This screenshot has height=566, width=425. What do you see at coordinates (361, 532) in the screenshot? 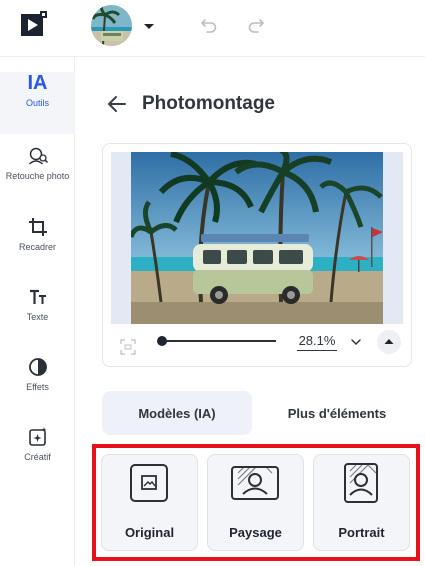
I see `option-label: Portrait` at bounding box center [361, 532].